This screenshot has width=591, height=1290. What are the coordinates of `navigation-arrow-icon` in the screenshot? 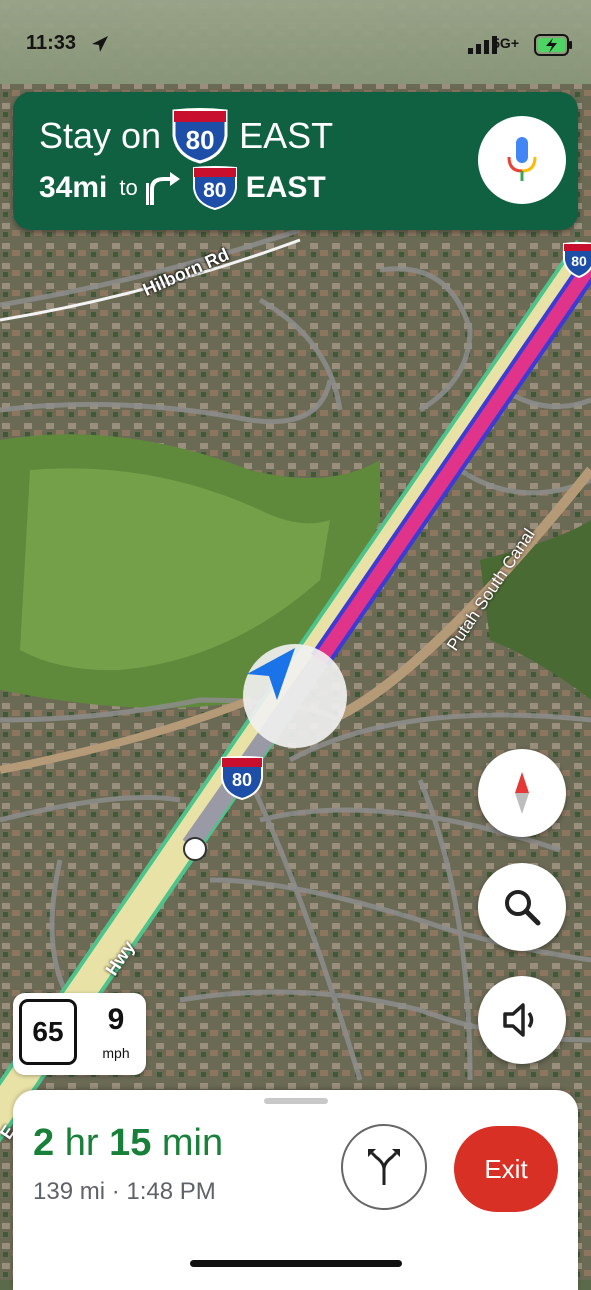 It's located at (271, 674).